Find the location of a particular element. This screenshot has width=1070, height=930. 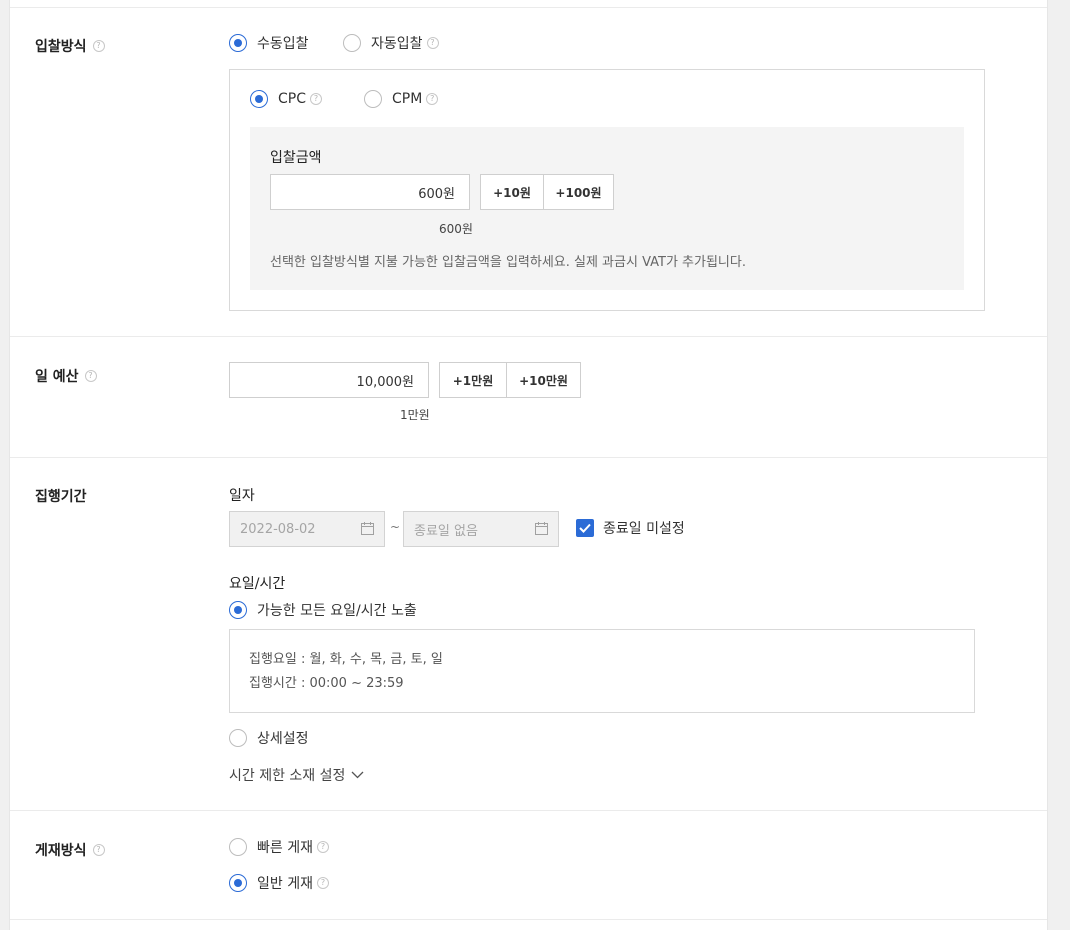

chevron-down-icon is located at coordinates (357, 775).